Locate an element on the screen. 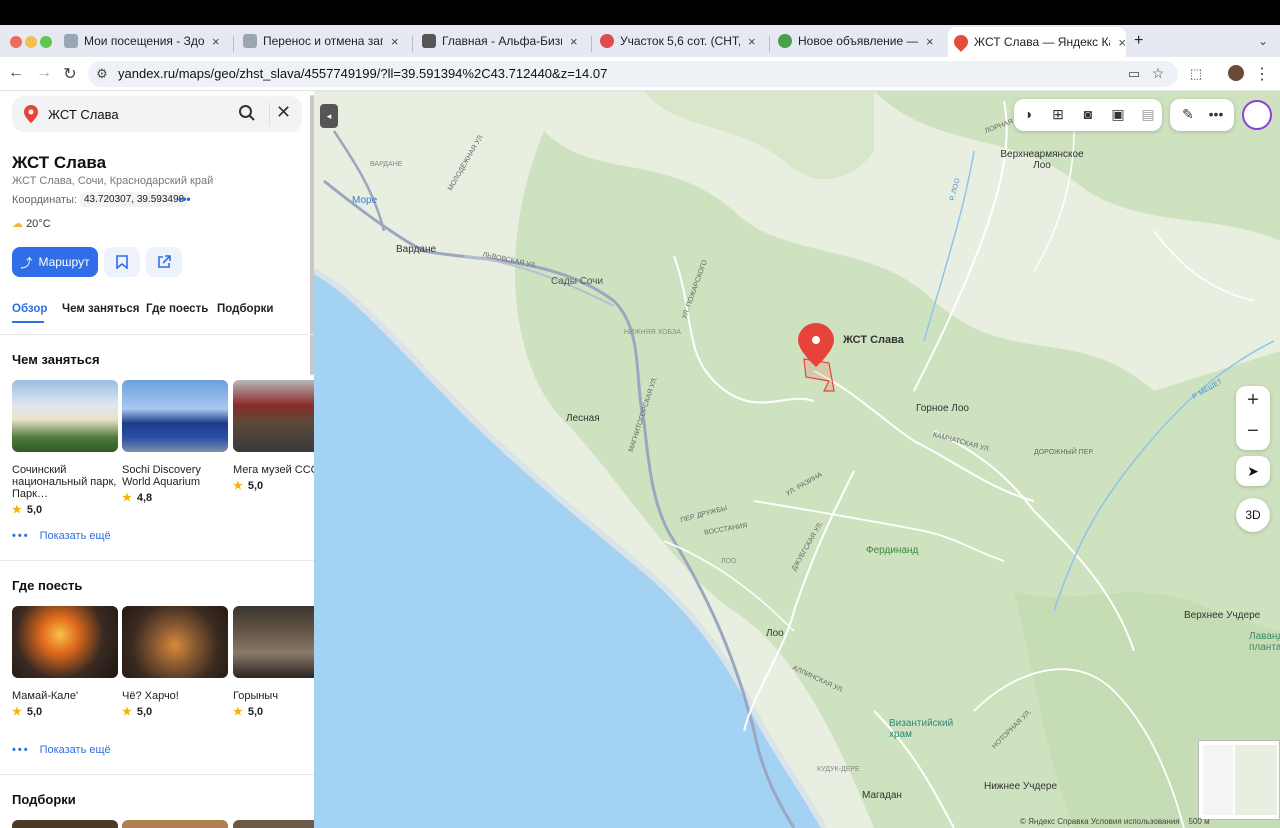 The image size is (1280, 828). panorama-icon: ⊞ is located at coordinates (1058, 114).